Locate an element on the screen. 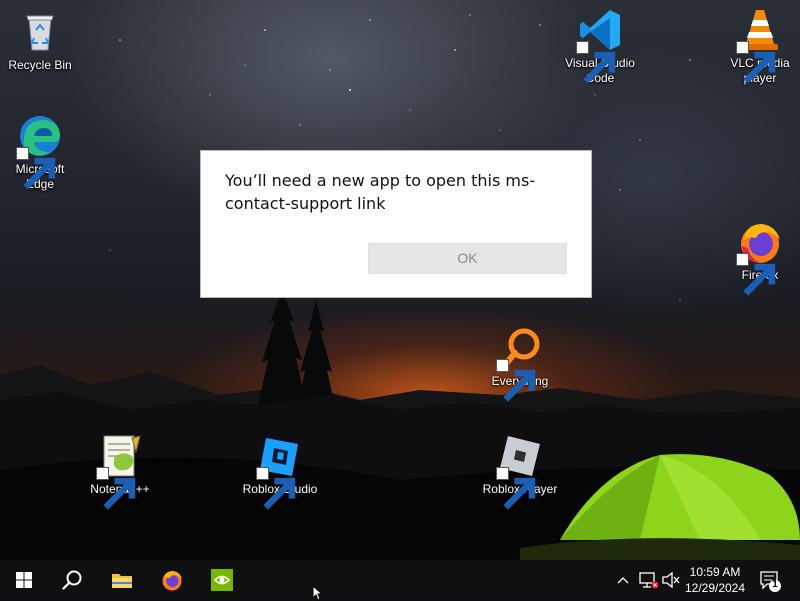 This screenshot has width=800, height=601. edge-icon is located at coordinates (40, 151).